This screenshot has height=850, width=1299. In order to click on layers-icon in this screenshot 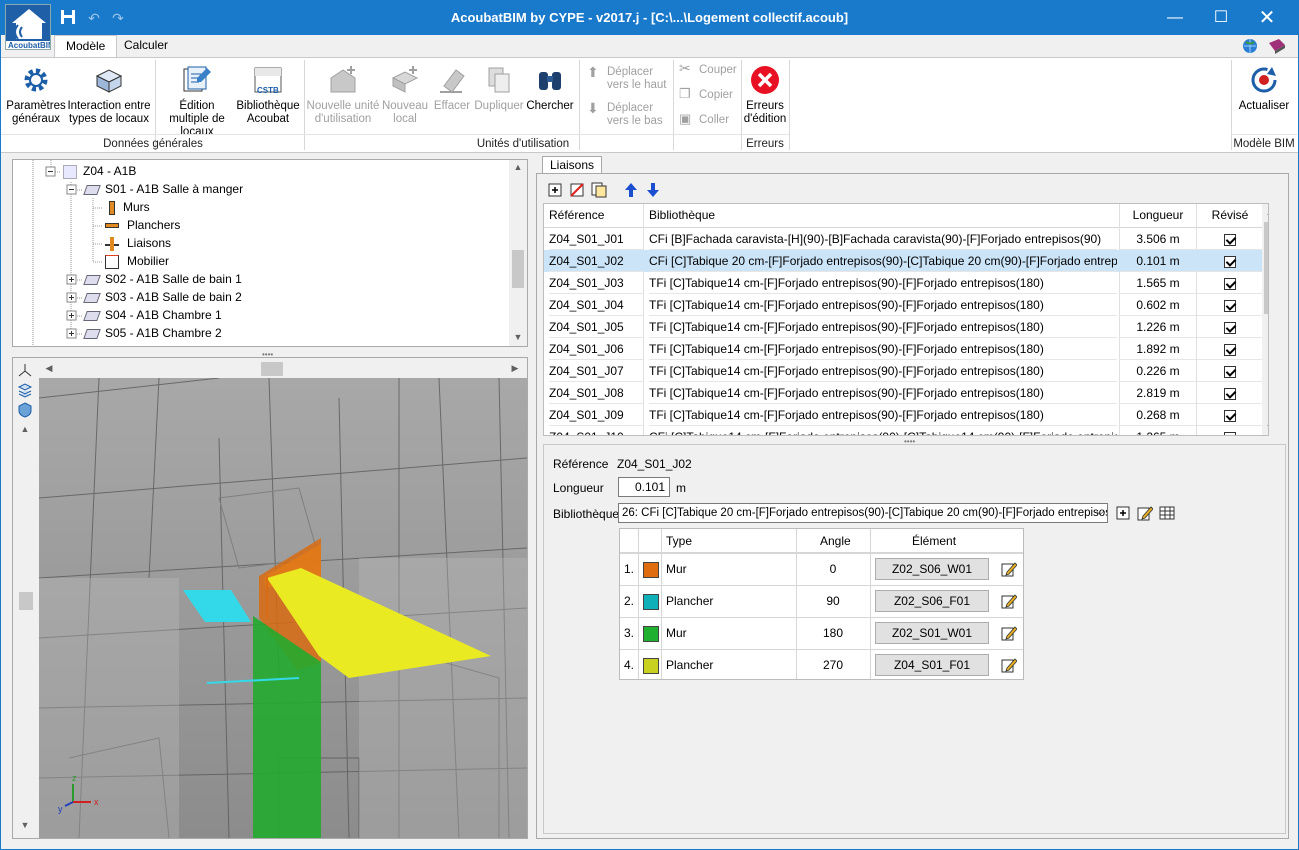, I will do `click(25, 391)`.